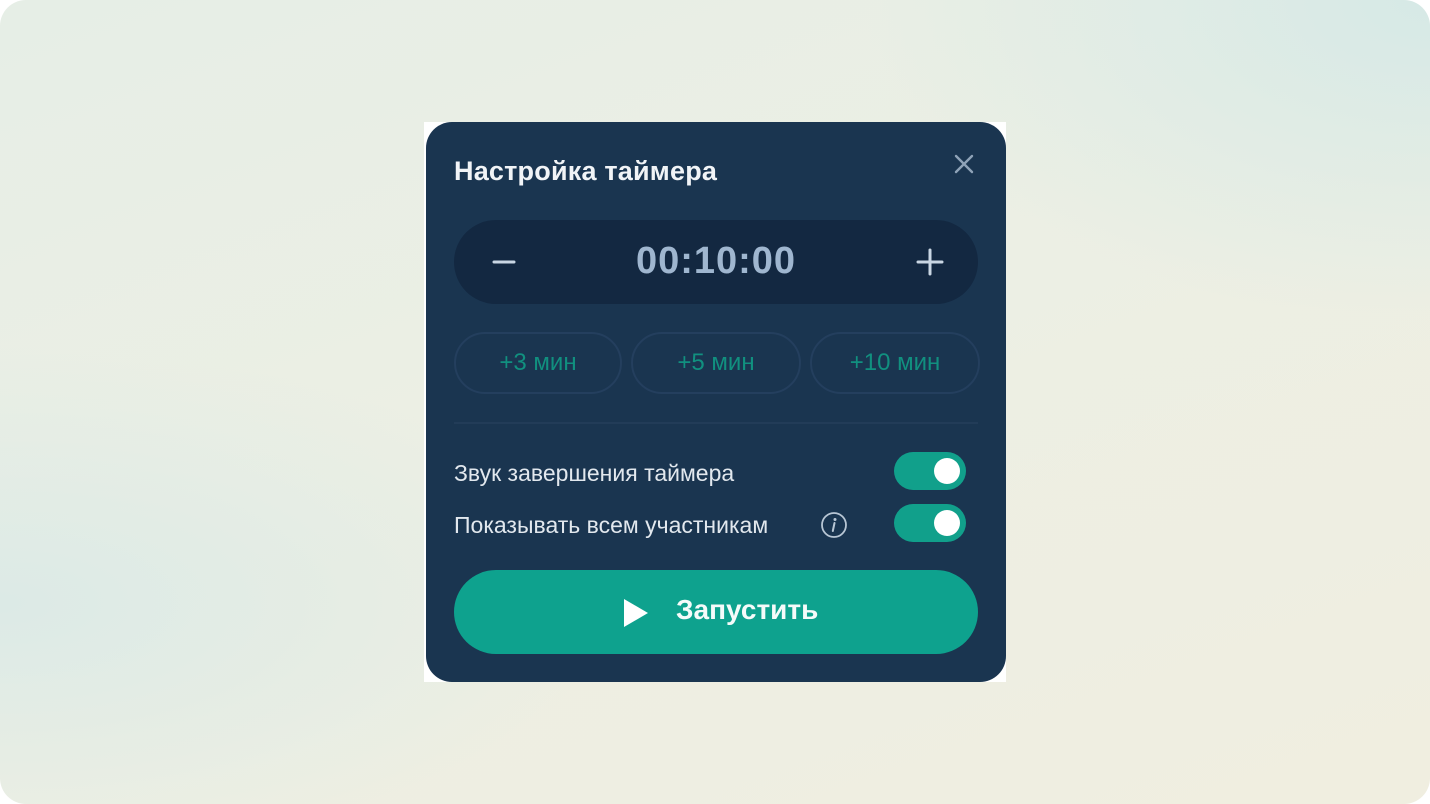  What do you see at coordinates (834, 525) in the screenshot?
I see `info-icon` at bounding box center [834, 525].